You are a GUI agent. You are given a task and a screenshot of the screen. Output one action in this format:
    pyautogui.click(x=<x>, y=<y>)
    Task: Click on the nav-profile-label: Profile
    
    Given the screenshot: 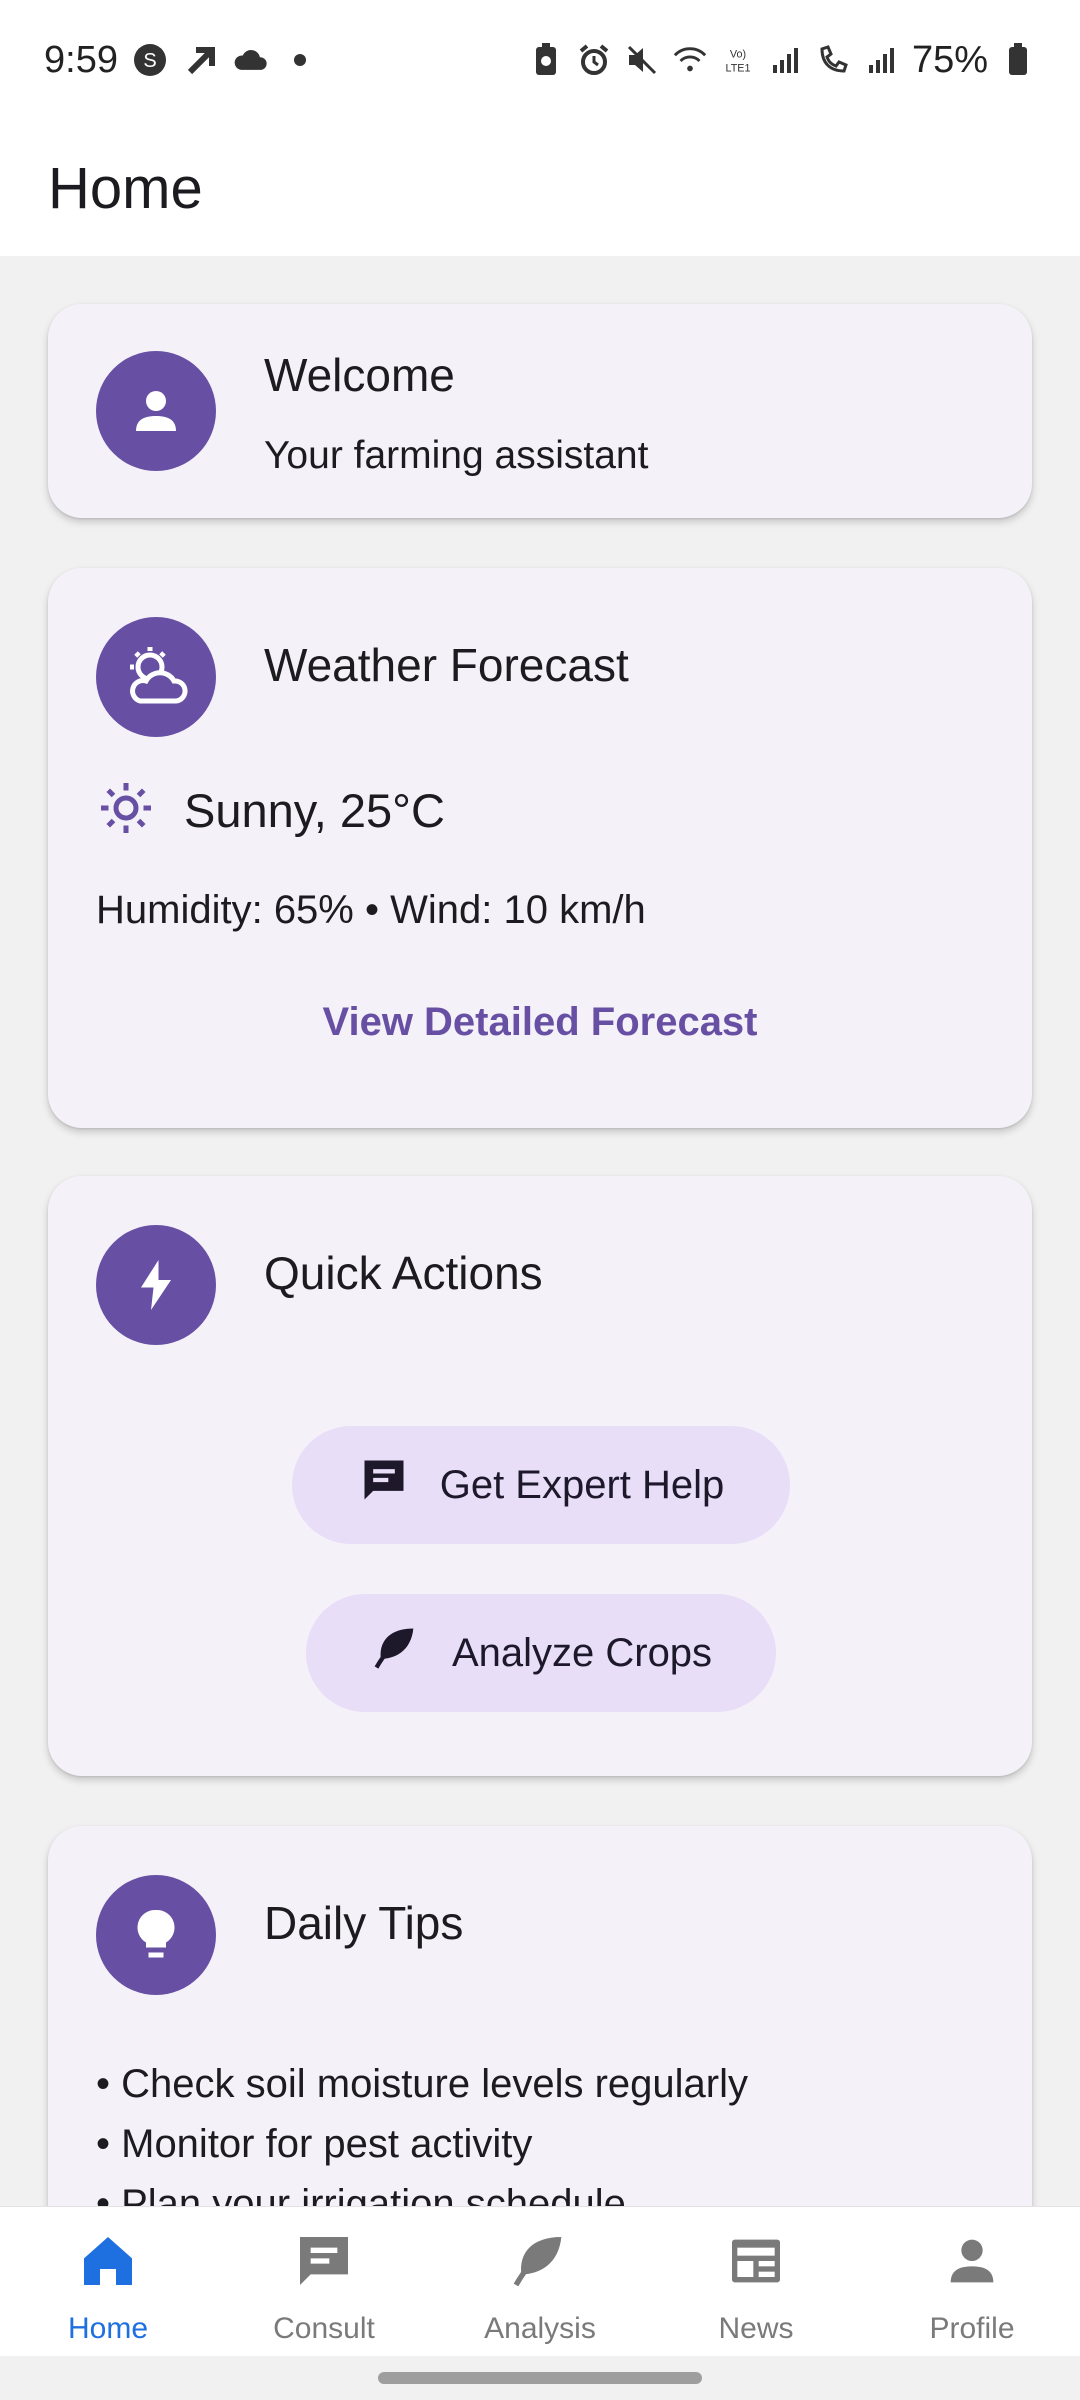 What is the action you would take?
    pyautogui.click(x=972, y=2328)
    